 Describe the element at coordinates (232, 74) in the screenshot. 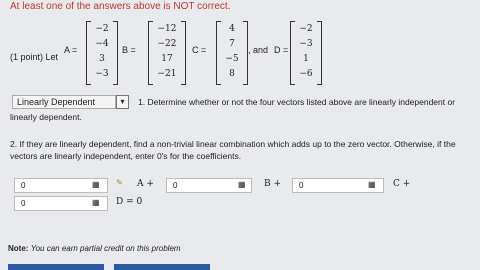

I see `matrix-c-cell: 8` at that location.